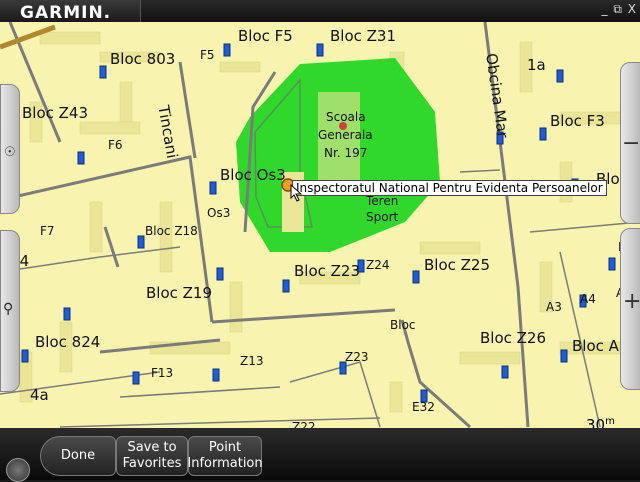  I want to click on map-label: Bloc Z23, so click(327, 271).